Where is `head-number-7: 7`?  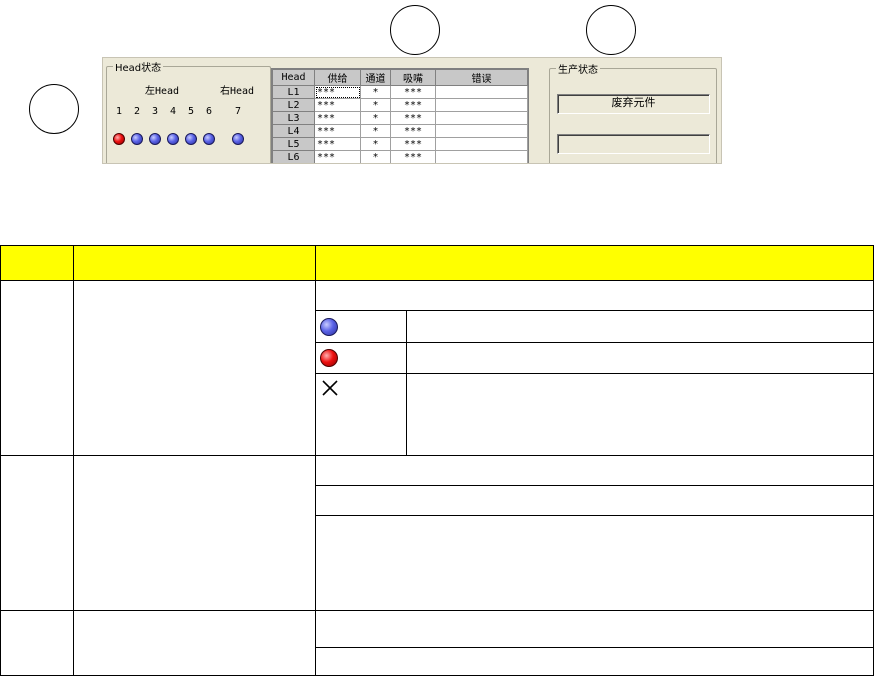
head-number-7: 7 is located at coordinates (238, 111).